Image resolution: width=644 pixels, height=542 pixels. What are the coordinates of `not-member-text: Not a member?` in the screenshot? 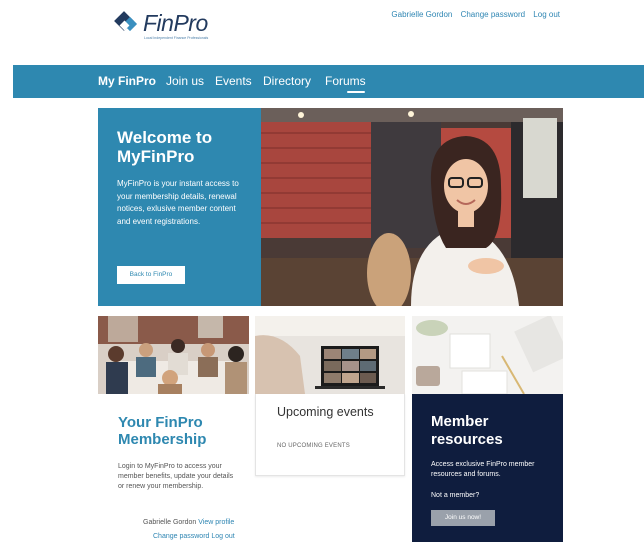 It's located at (455, 495).